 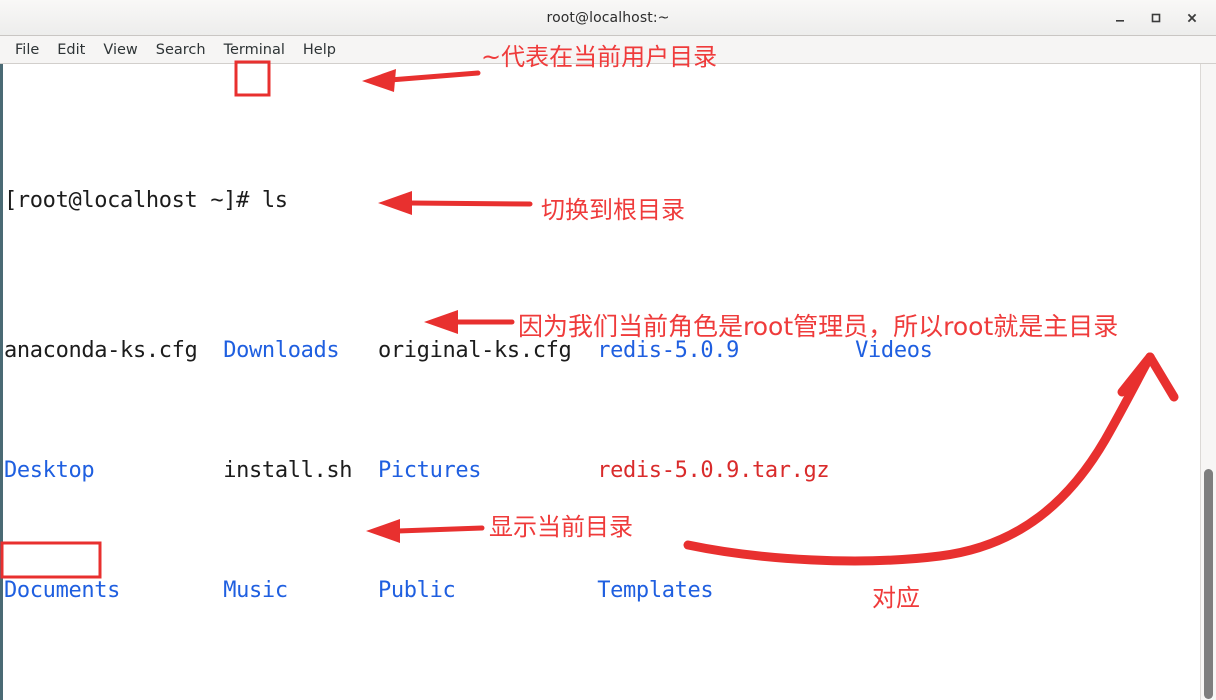 I want to click on window-title: root@localhost:~, so click(x=608, y=17).